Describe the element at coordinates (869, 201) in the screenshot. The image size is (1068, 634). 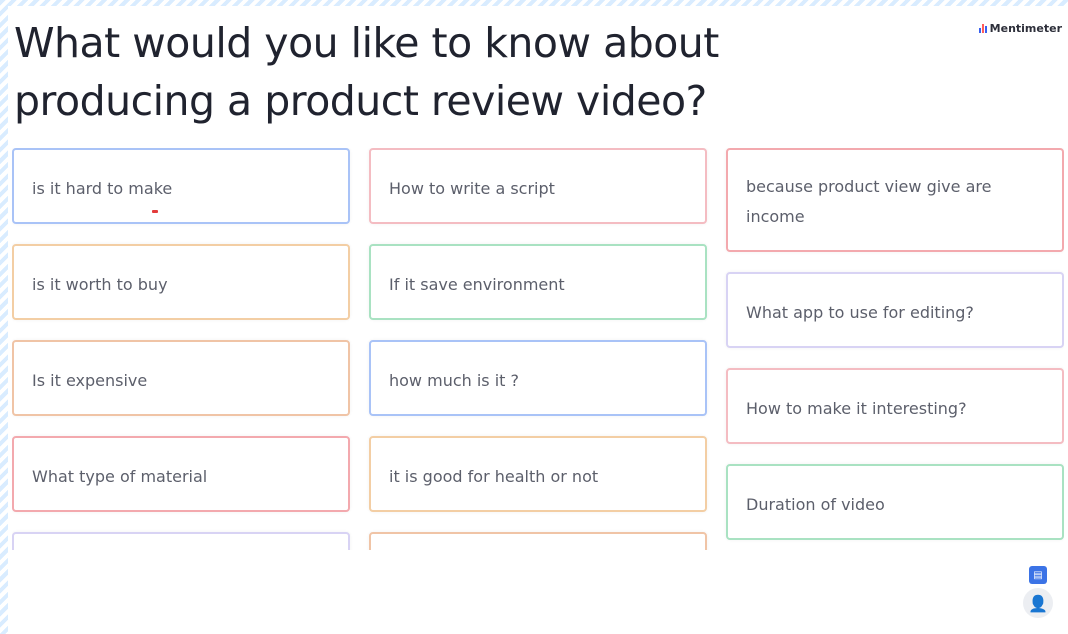
I see `response-text: because product view give are income` at that location.